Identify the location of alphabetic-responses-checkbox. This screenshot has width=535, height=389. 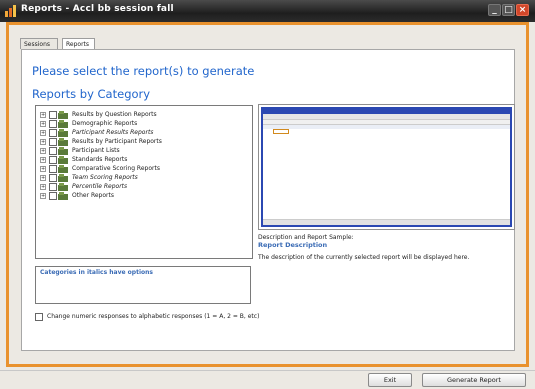
(39, 317).